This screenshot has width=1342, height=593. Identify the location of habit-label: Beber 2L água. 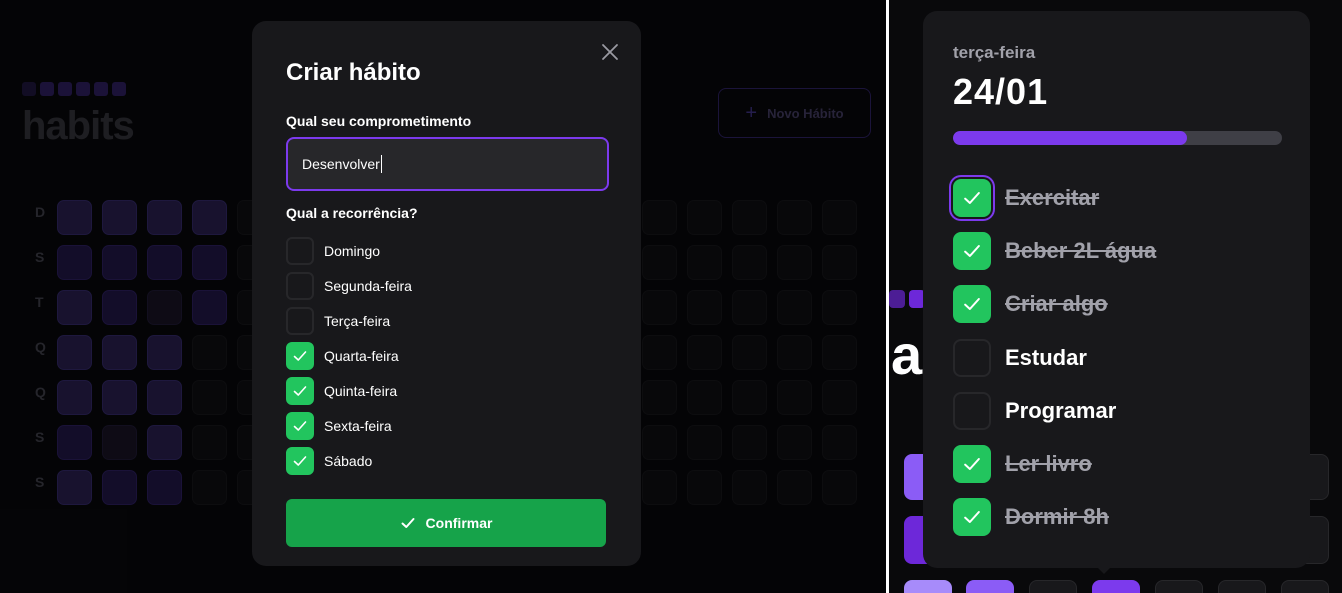
(1081, 250).